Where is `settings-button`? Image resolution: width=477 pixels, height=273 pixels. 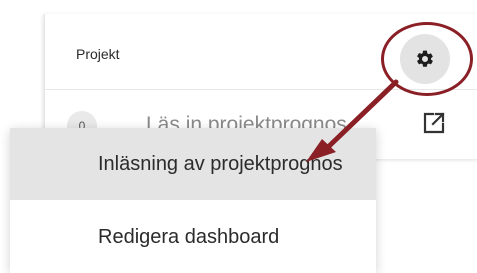
settings-button is located at coordinates (425, 59).